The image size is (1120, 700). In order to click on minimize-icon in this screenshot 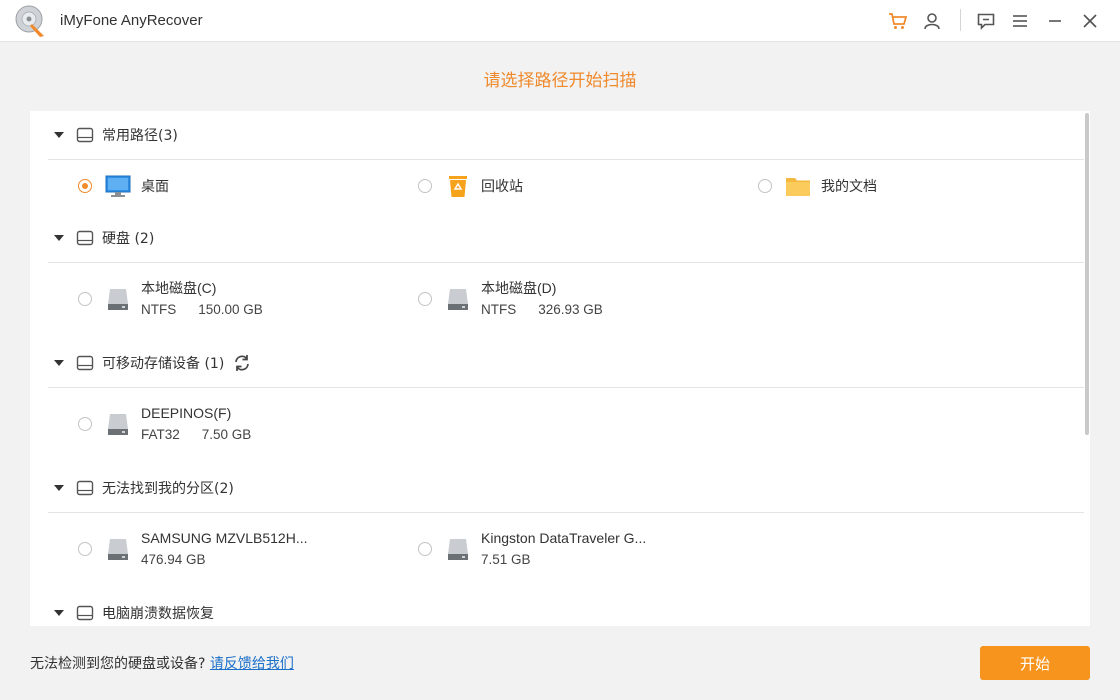, I will do `click(1055, 21)`.